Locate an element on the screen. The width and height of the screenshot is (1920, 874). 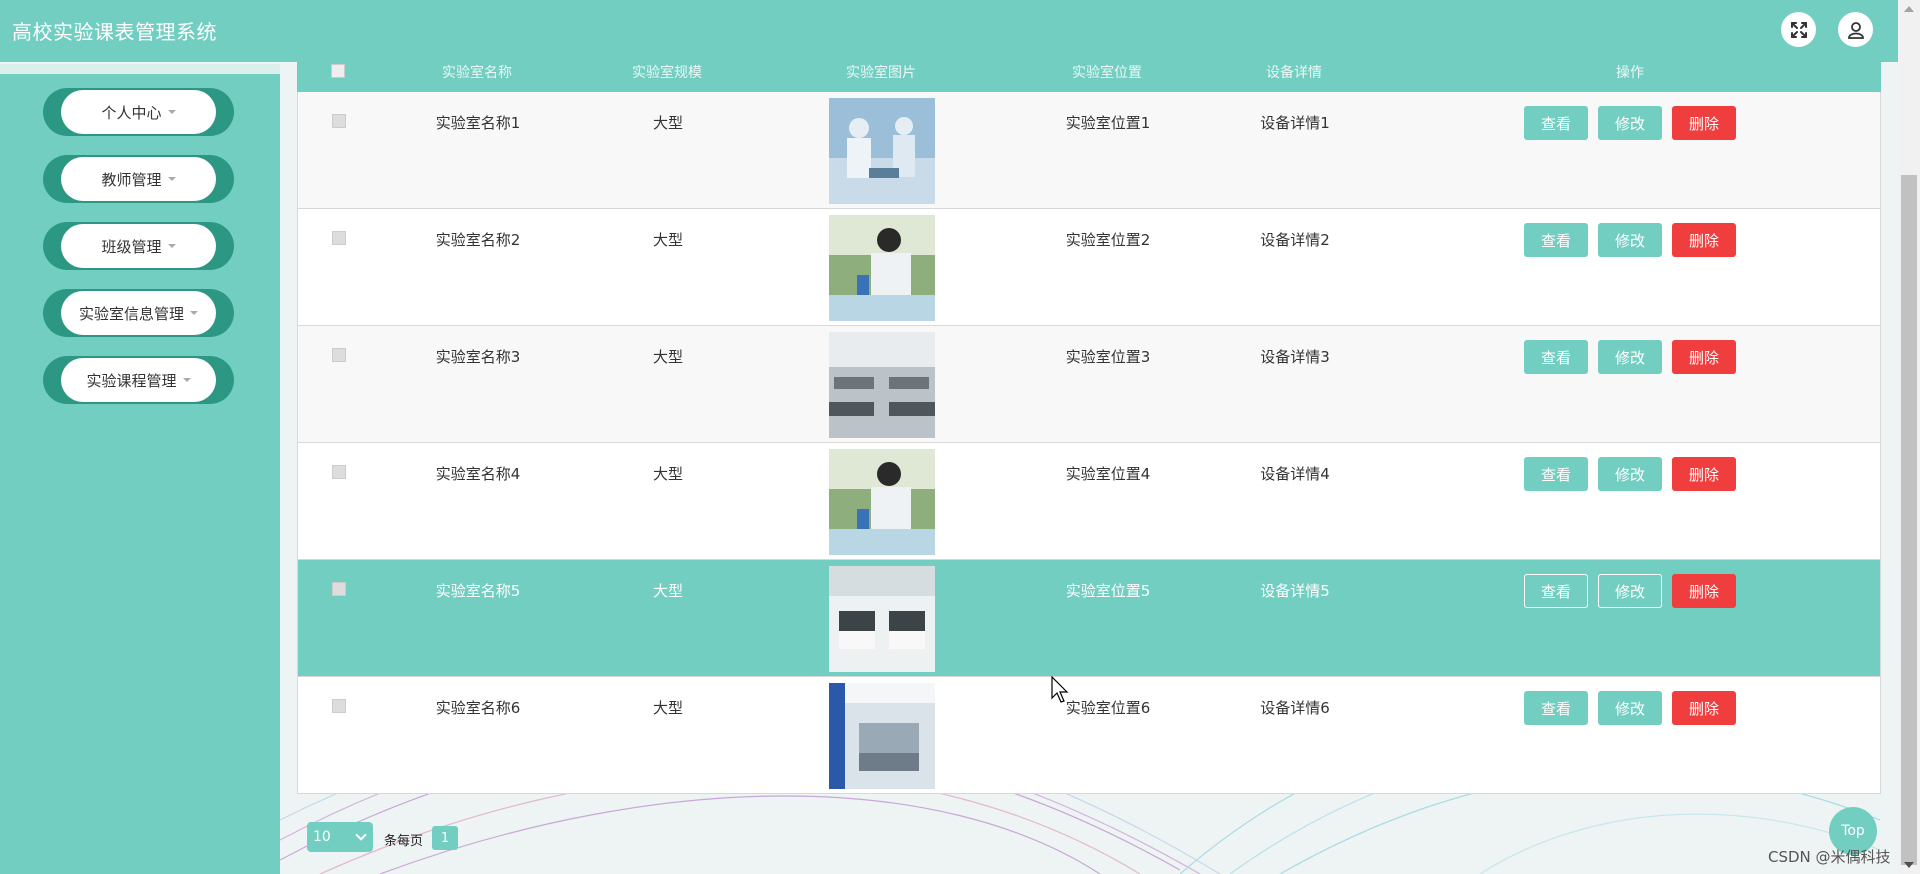
sidebar-item-label: 个人中心 is located at coordinates (131, 112).